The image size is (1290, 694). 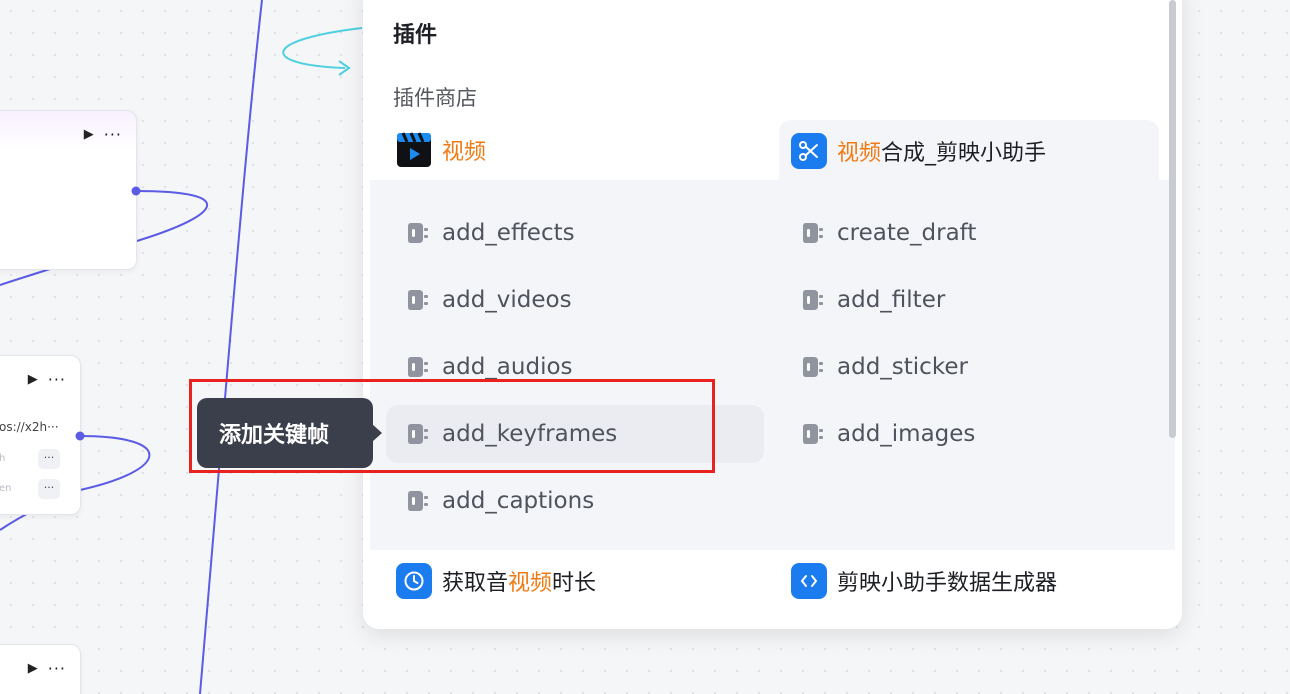 I want to click on clapperboard-icon, so click(x=414, y=150).